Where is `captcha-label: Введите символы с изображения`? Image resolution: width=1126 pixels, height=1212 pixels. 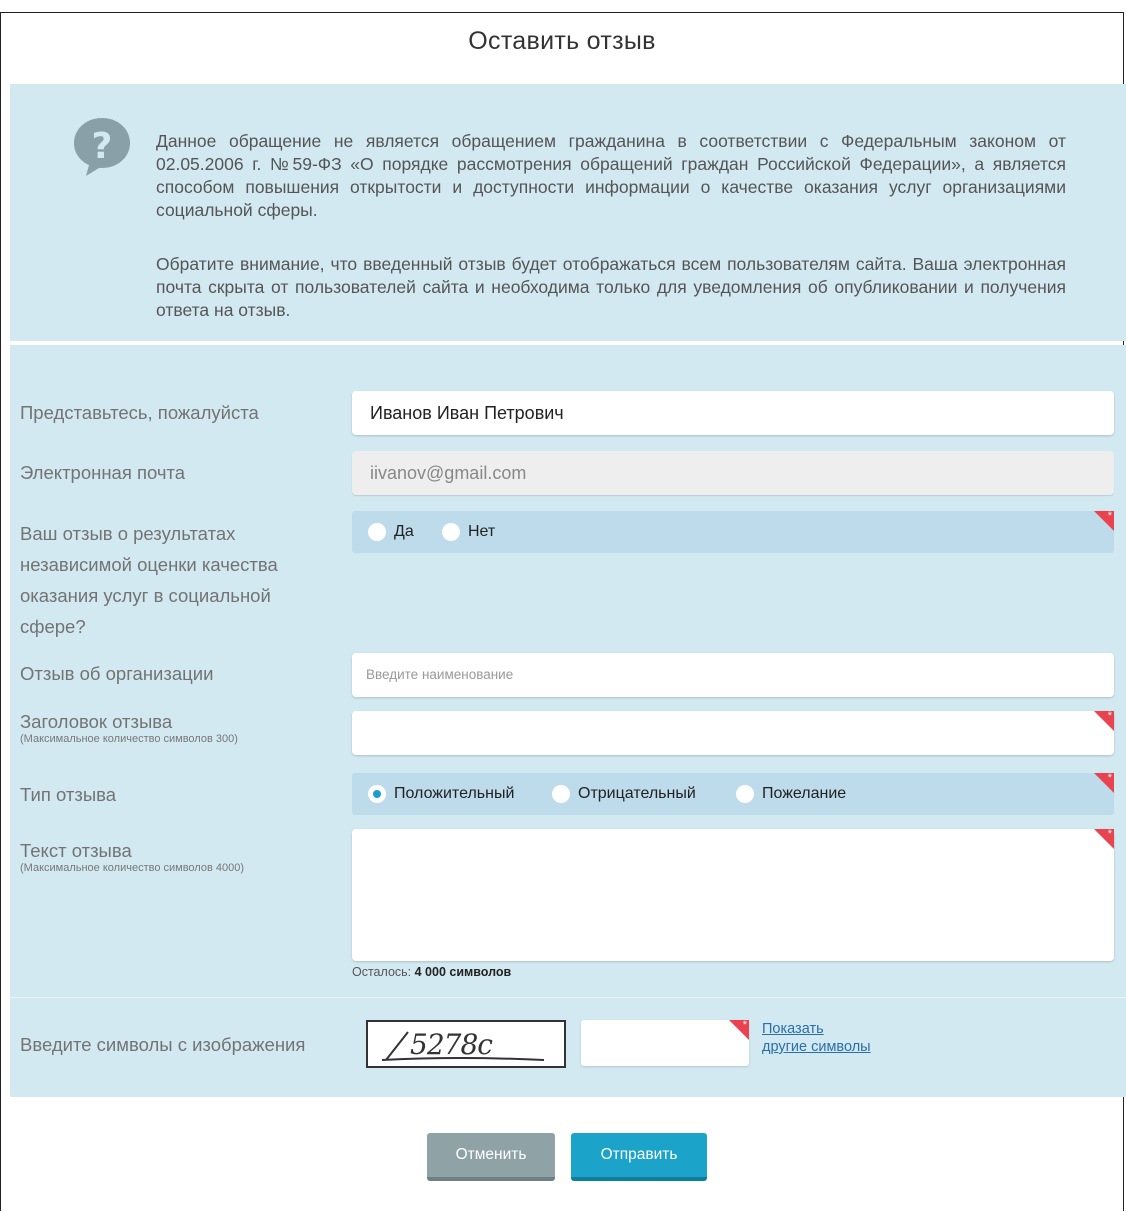 captcha-label: Введите символы с изображения is located at coordinates (163, 1044).